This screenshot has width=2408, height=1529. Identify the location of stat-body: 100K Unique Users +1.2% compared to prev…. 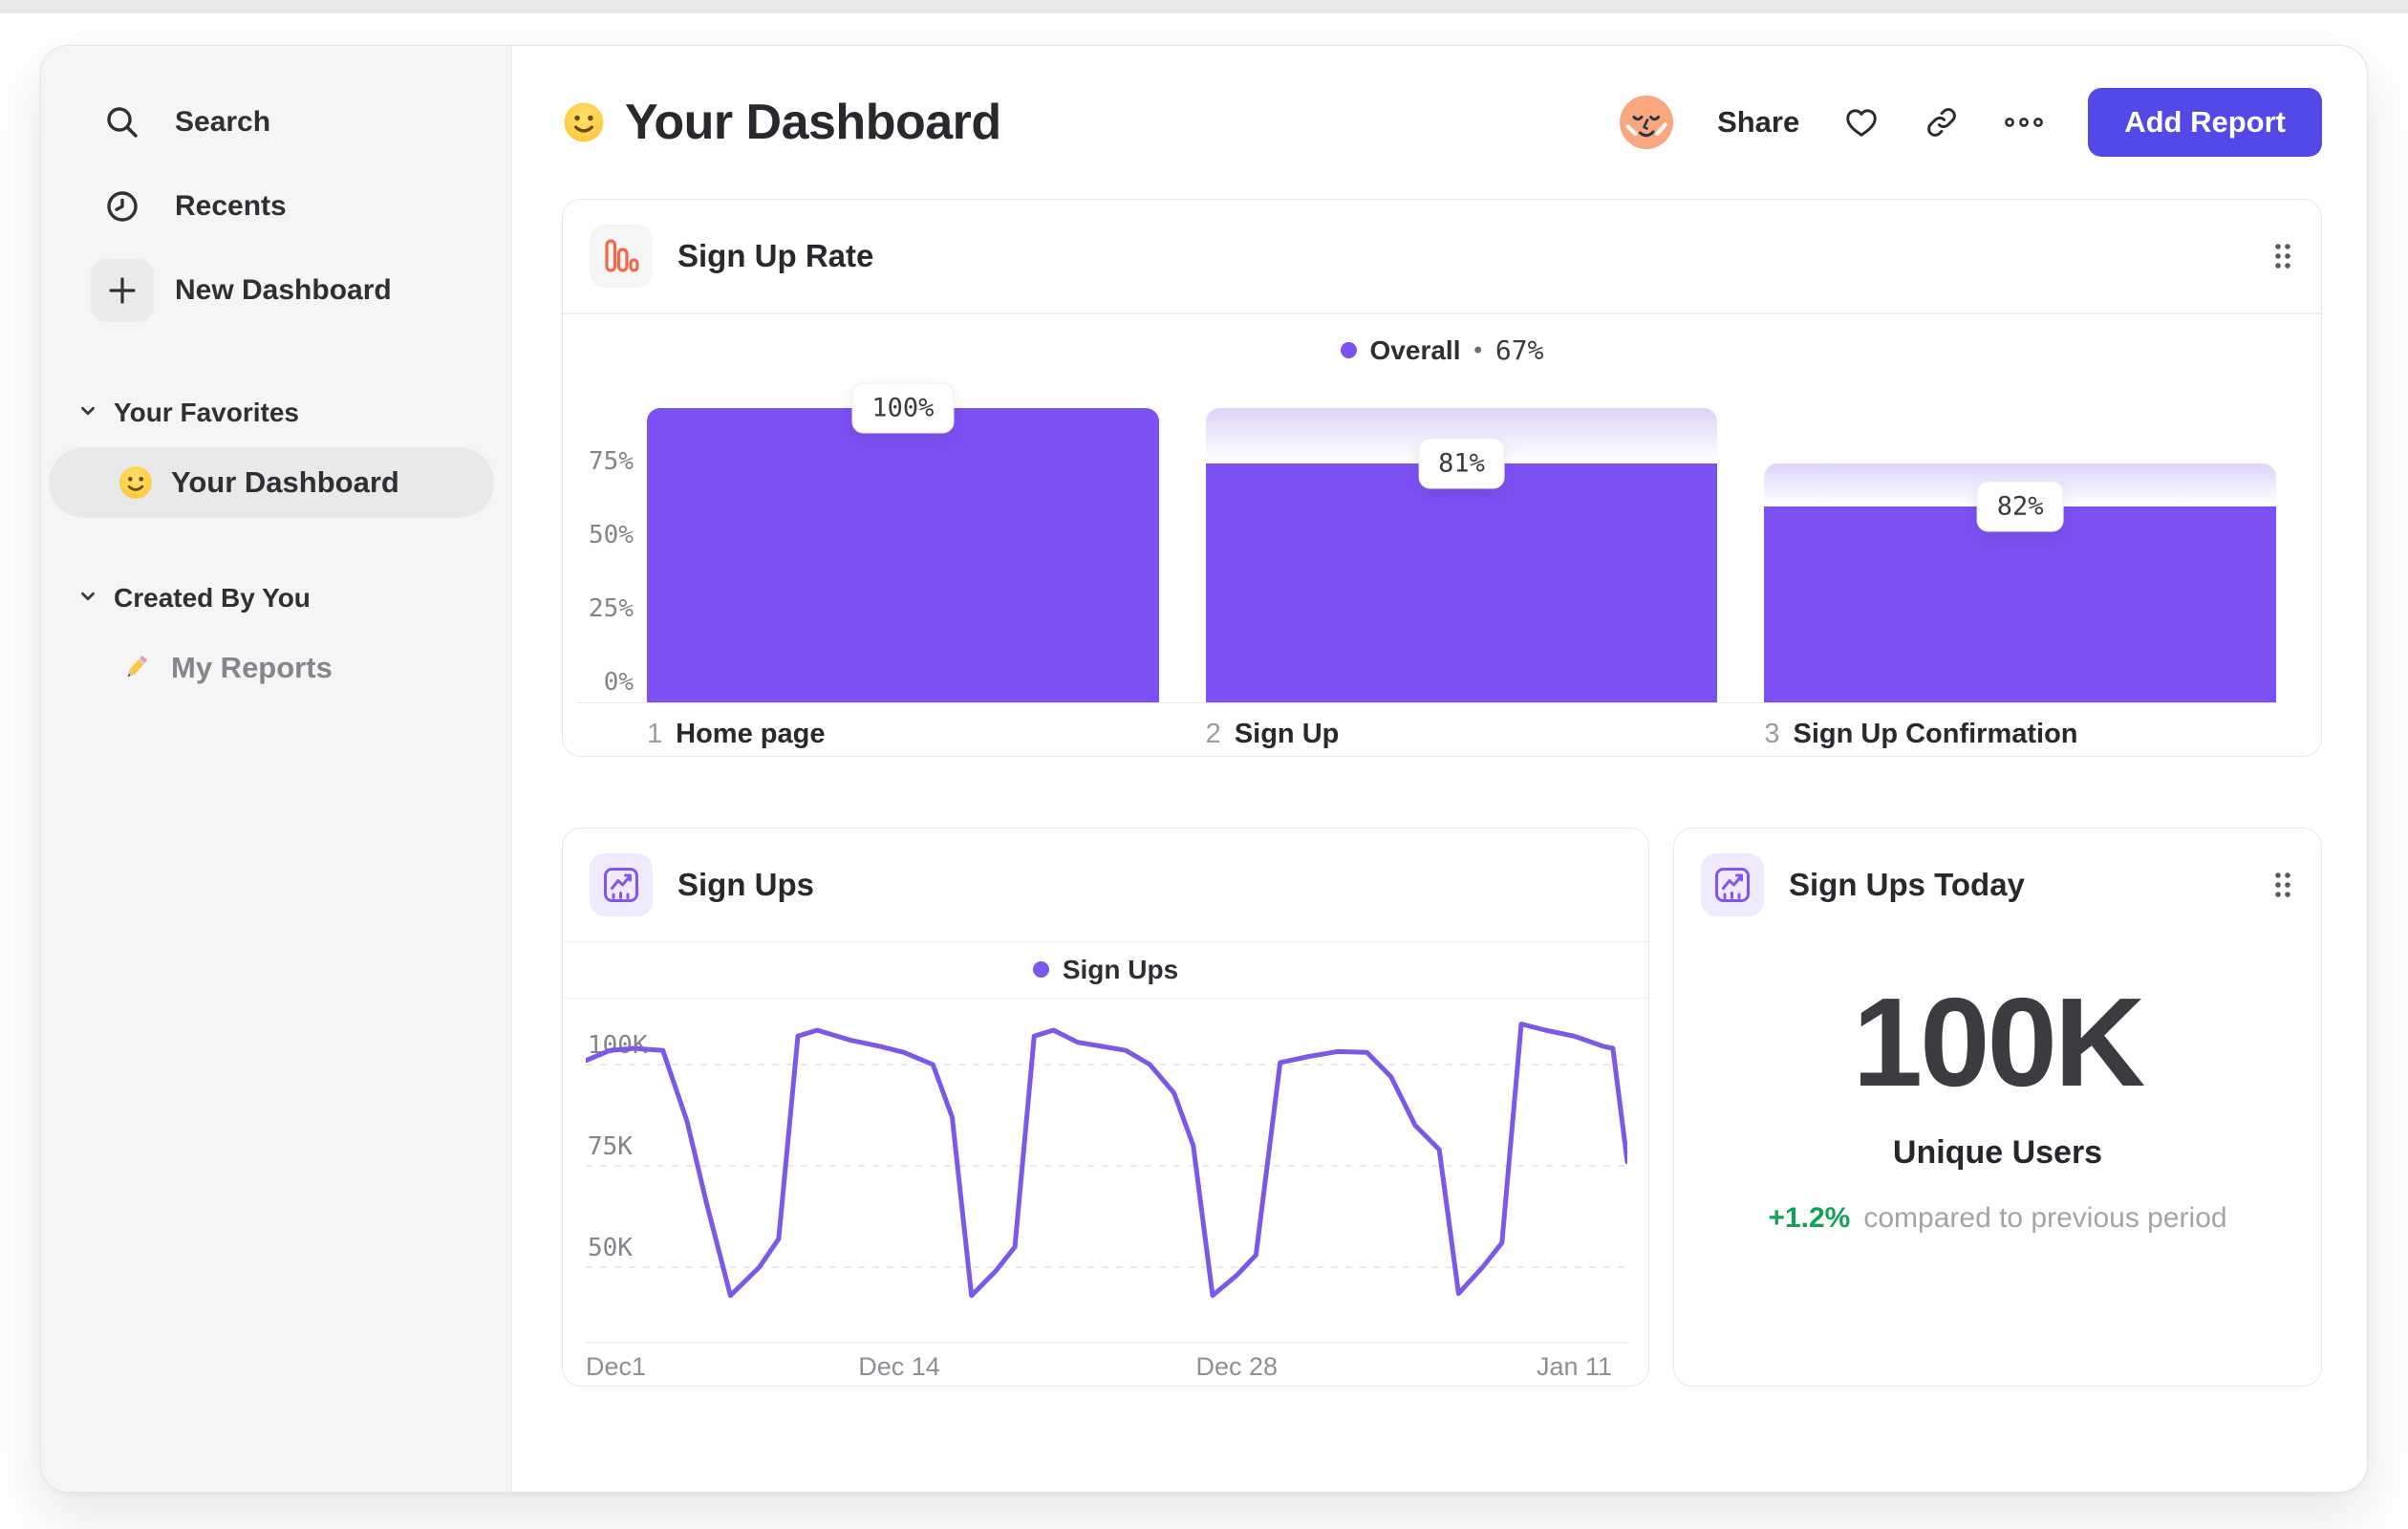
(1998, 1103).